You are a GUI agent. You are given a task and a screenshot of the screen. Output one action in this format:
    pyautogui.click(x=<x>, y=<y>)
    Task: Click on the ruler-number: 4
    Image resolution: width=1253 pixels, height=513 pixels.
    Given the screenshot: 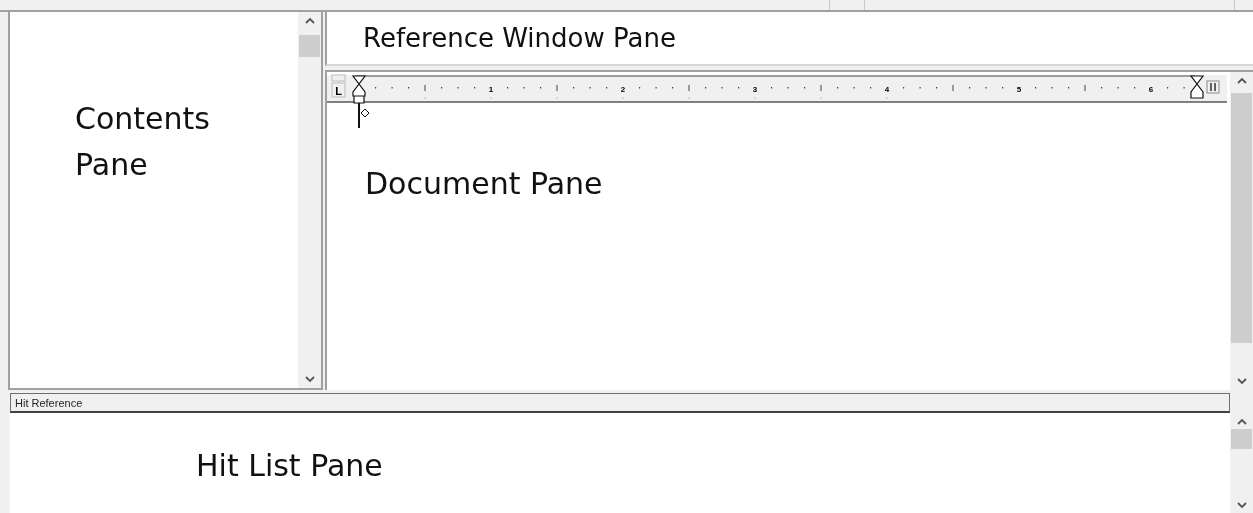 What is the action you would take?
    pyautogui.click(x=887, y=89)
    